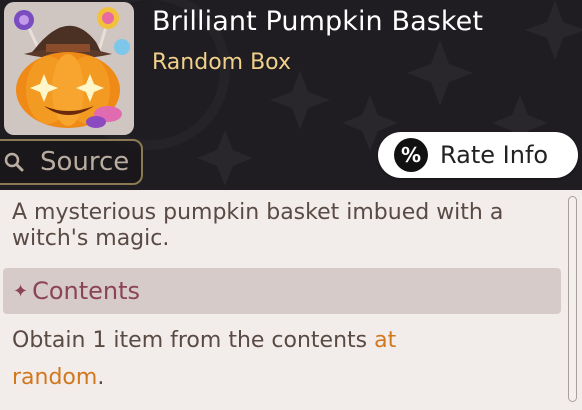 The height and width of the screenshot is (410, 582). Describe the element at coordinates (221, 62) in the screenshot. I see `item-type: Random Box` at that location.